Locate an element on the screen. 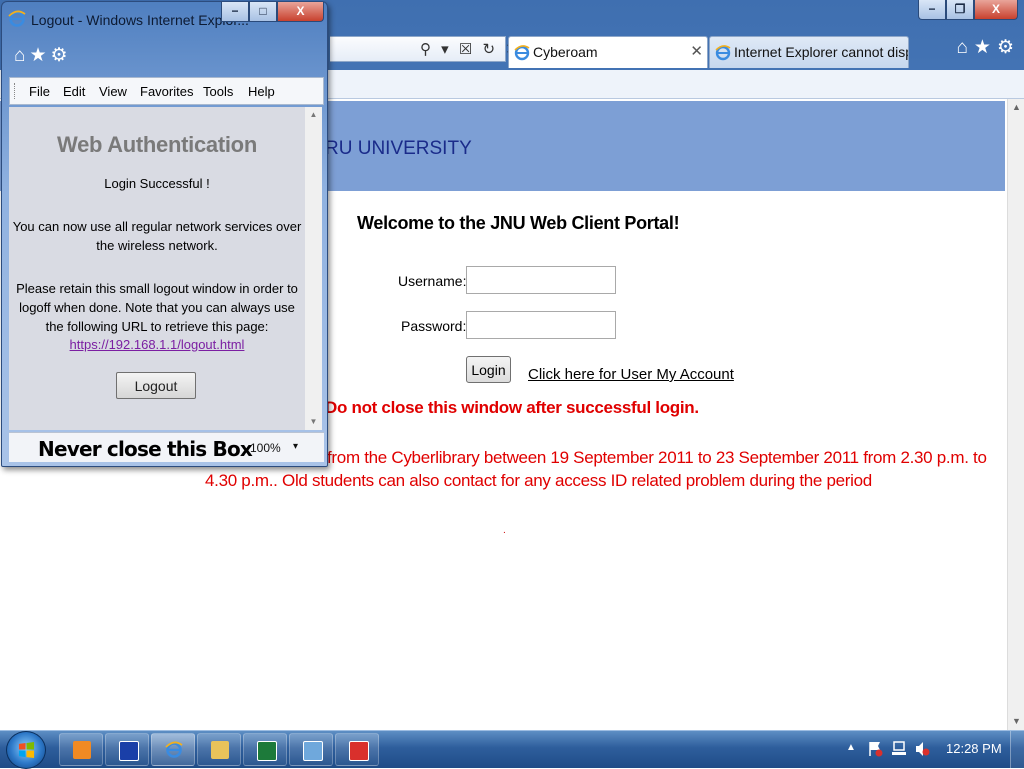 The height and width of the screenshot is (769, 1024). tab-cyberoam: Cyberoam ✕ is located at coordinates (608, 52).